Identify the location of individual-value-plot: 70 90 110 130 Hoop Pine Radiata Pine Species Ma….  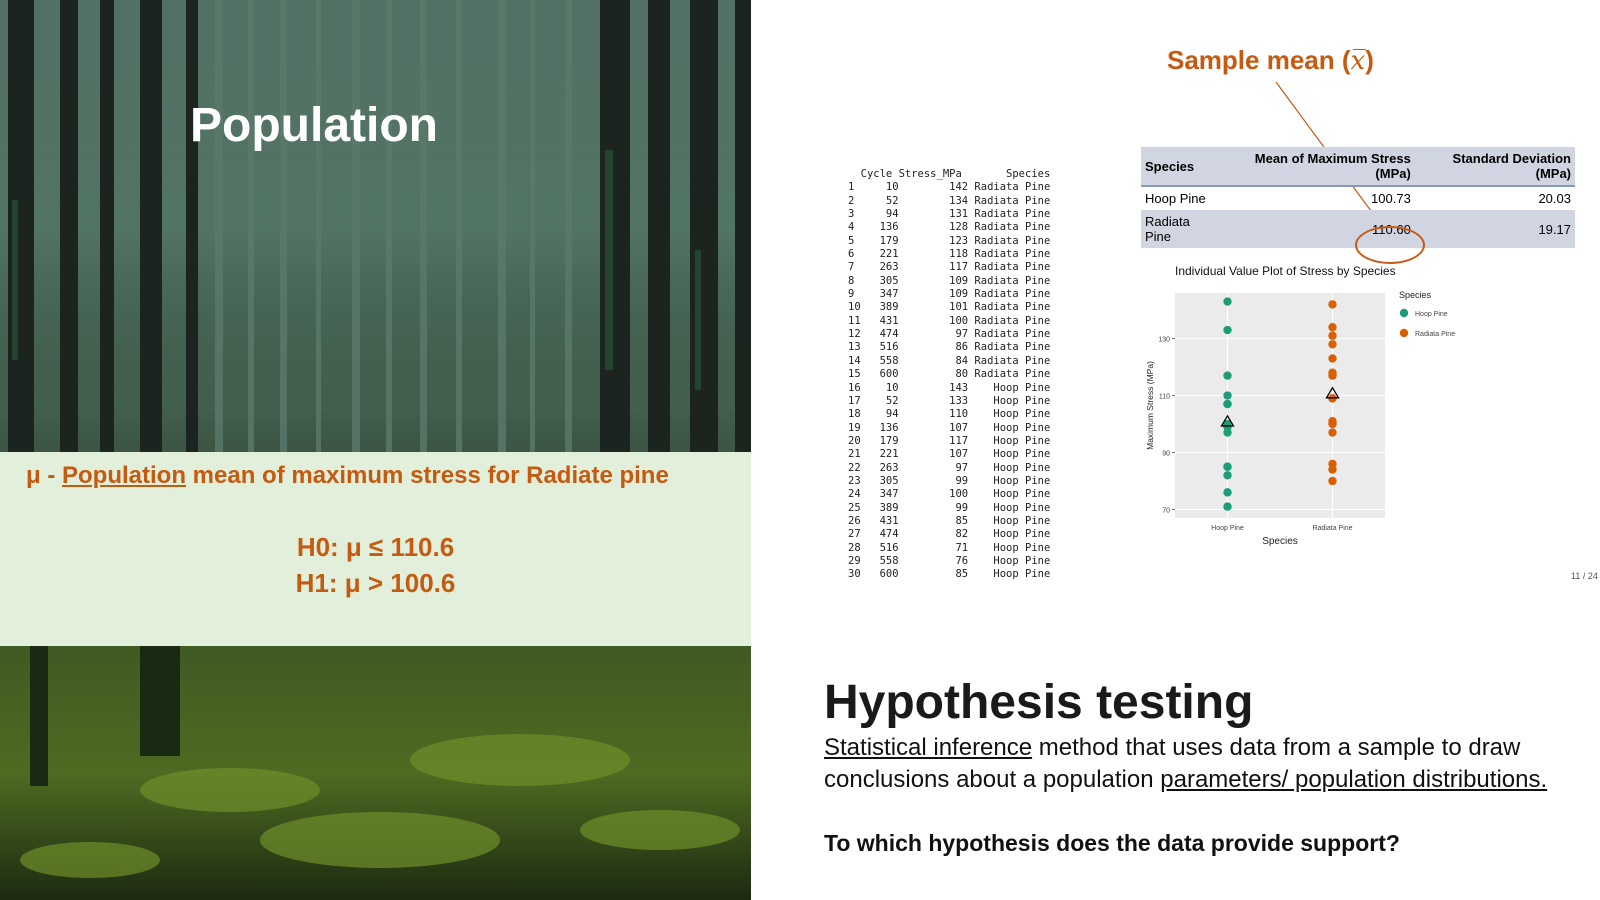
(1300, 418).